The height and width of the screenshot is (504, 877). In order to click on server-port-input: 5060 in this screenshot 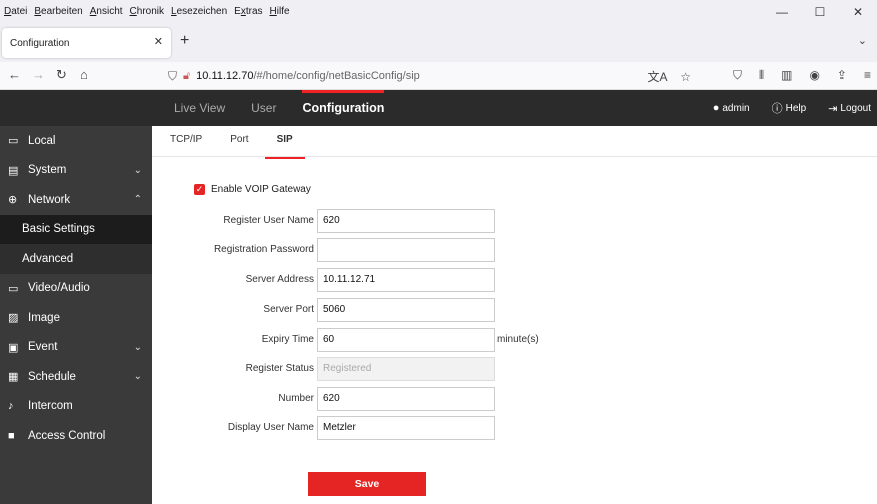, I will do `click(406, 310)`.